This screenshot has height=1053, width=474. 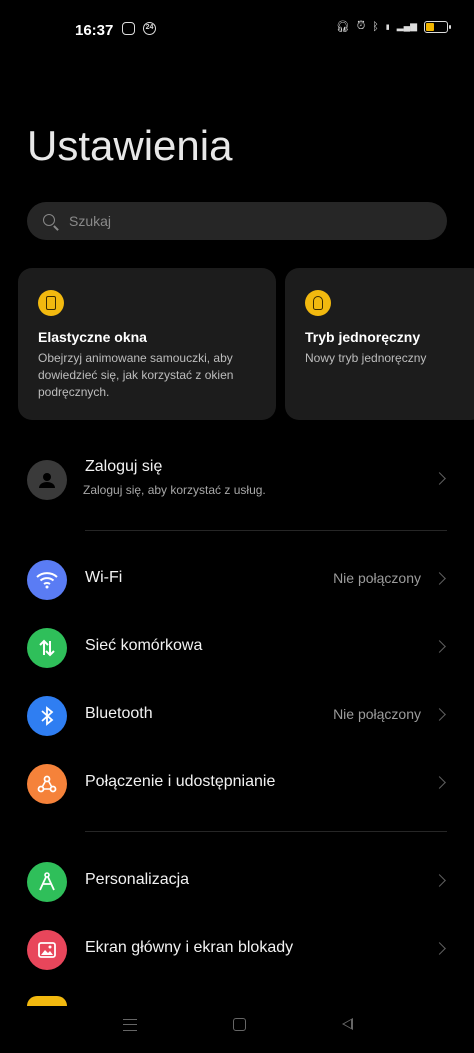 I want to click on settings-item-label: Połączenie i udostępnianie, so click(x=180, y=781).